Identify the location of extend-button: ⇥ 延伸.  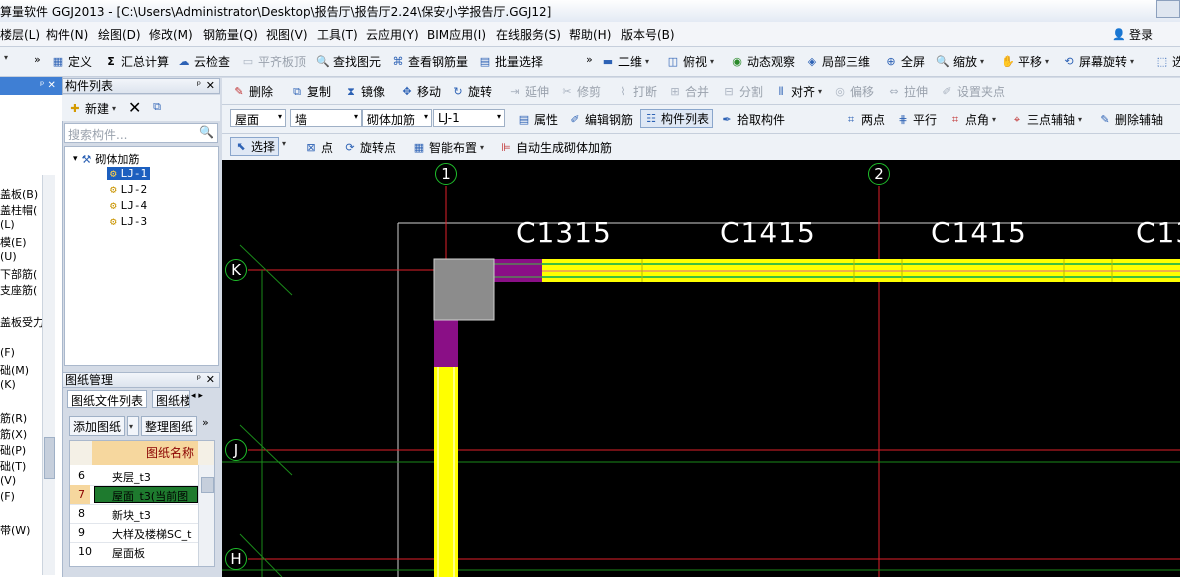
(528, 91).